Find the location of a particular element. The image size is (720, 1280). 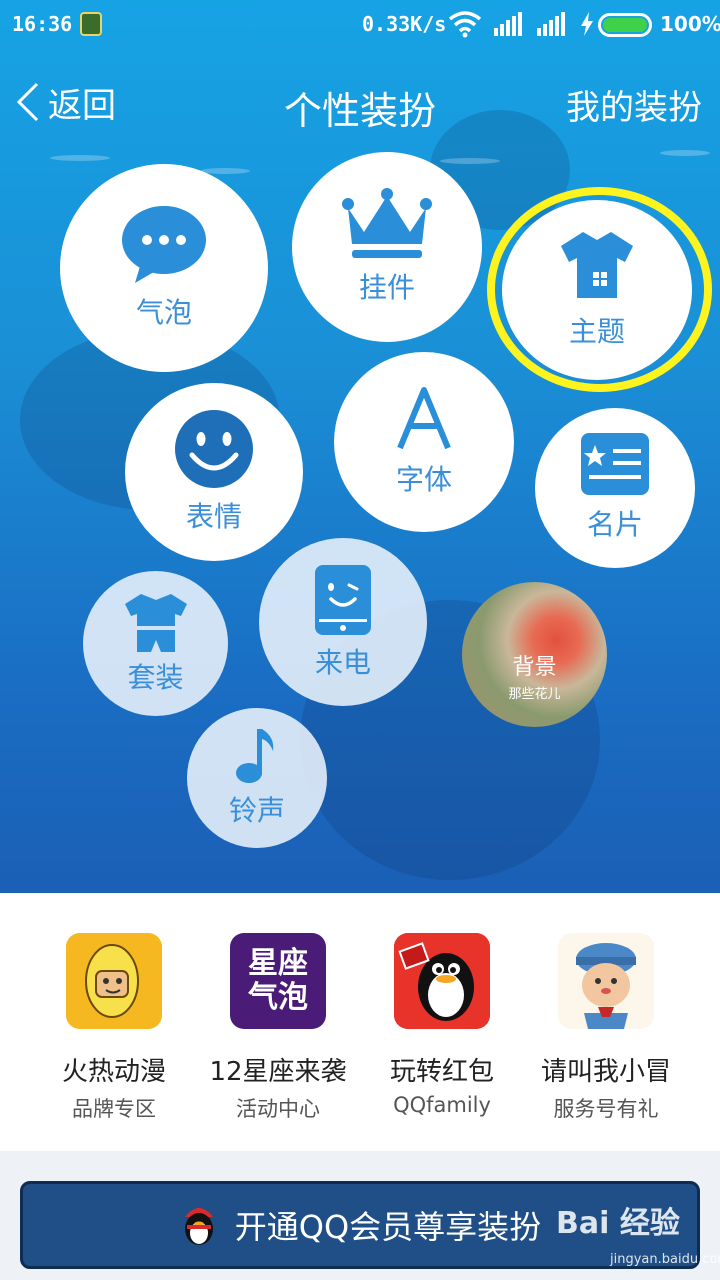

mascot-image is located at coordinates (606, 981).